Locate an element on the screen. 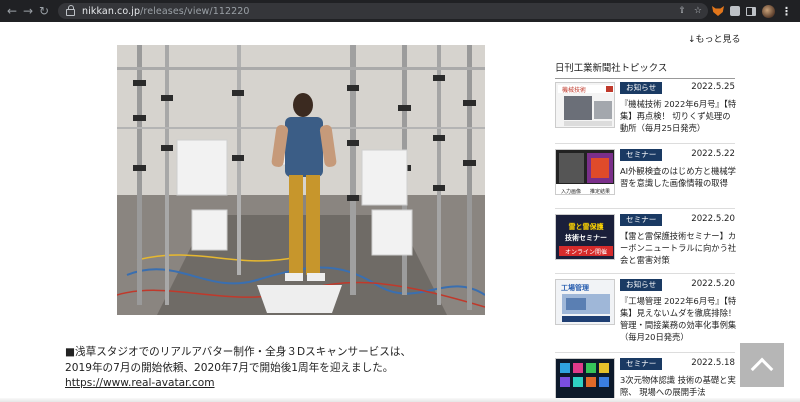 The width and height of the screenshot is (800, 402). address-bar: nikkan.co.jp/releases/view/112220 ⇪ ☆ is located at coordinates (383, 11).